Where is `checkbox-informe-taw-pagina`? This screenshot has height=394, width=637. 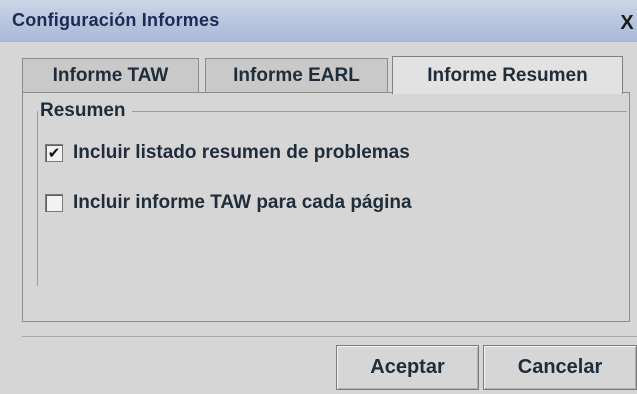
checkbox-informe-taw-pagina is located at coordinates (54, 203).